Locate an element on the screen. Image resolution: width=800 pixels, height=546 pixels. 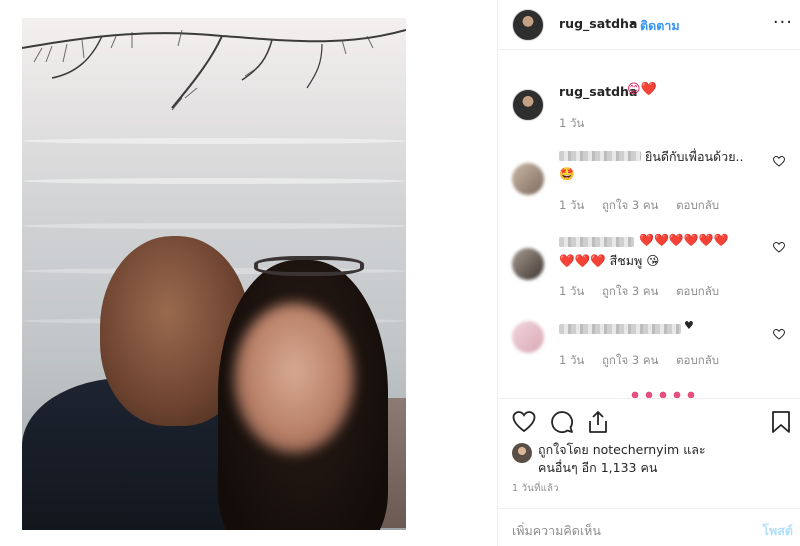
more-options-icon: ··· is located at coordinates (783, 22).